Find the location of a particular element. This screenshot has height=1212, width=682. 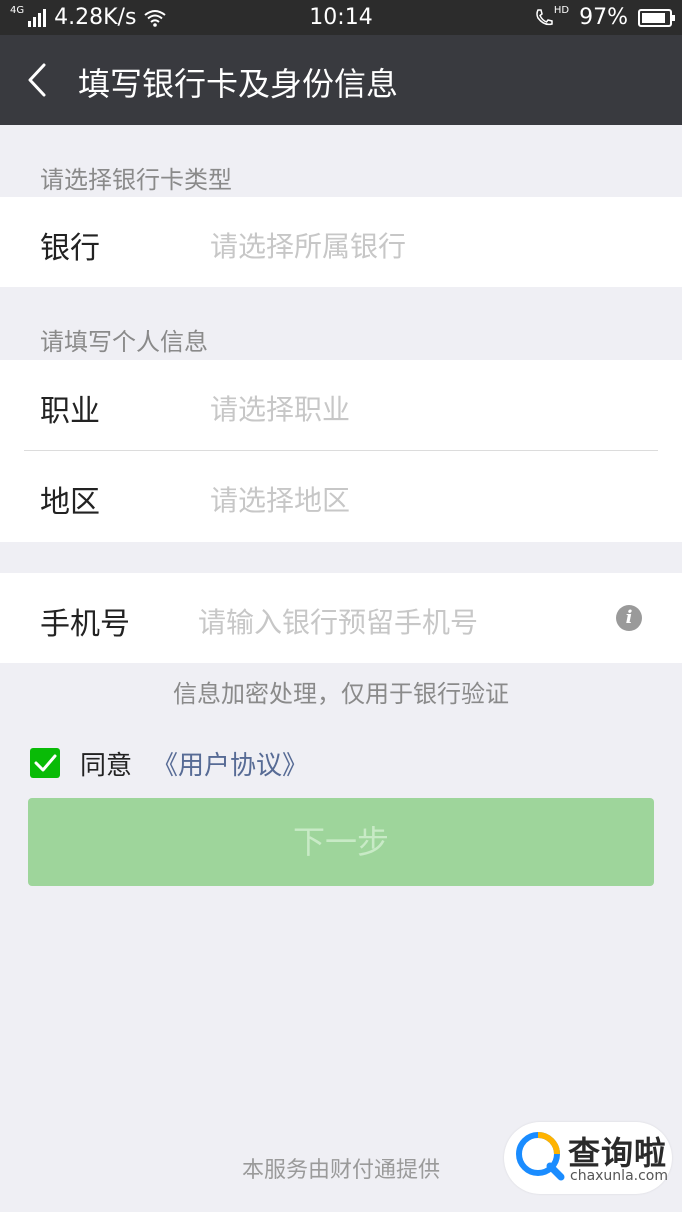

agreement-row: 同意 《用户协议》 is located at coordinates (169, 763).